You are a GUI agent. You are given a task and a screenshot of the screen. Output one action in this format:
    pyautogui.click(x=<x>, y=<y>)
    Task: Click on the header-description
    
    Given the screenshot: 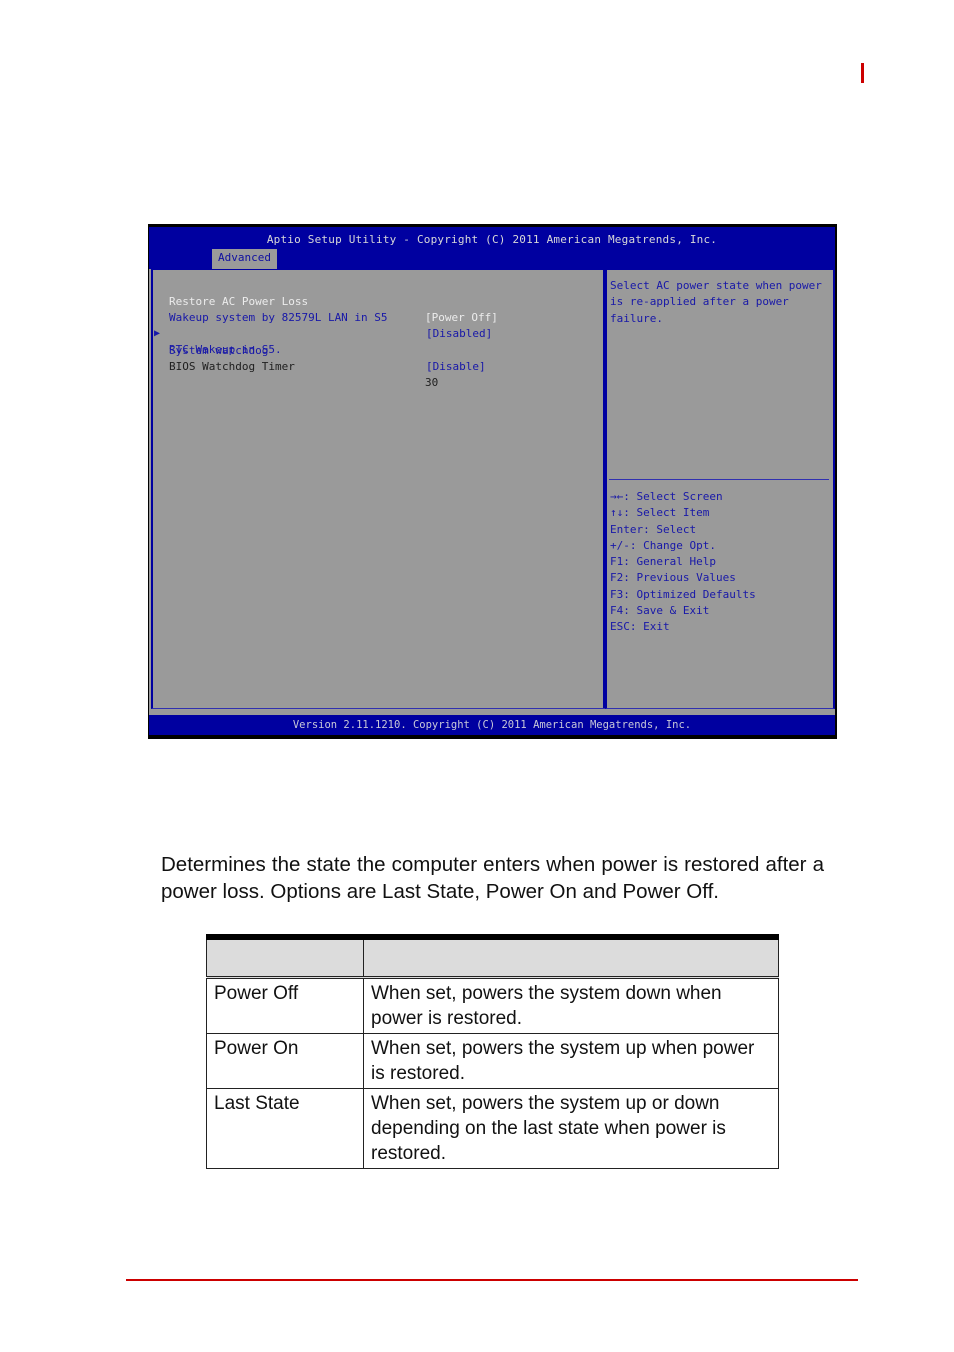 What is the action you would take?
    pyautogui.click(x=571, y=956)
    